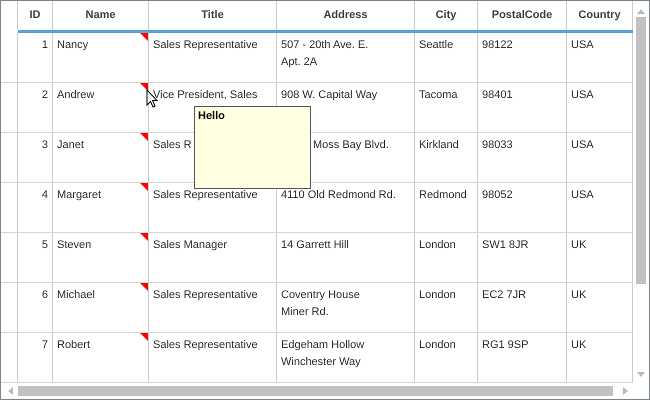  Describe the element at coordinates (505, 345) in the screenshot. I see `table-cell: RG1 9SP` at that location.